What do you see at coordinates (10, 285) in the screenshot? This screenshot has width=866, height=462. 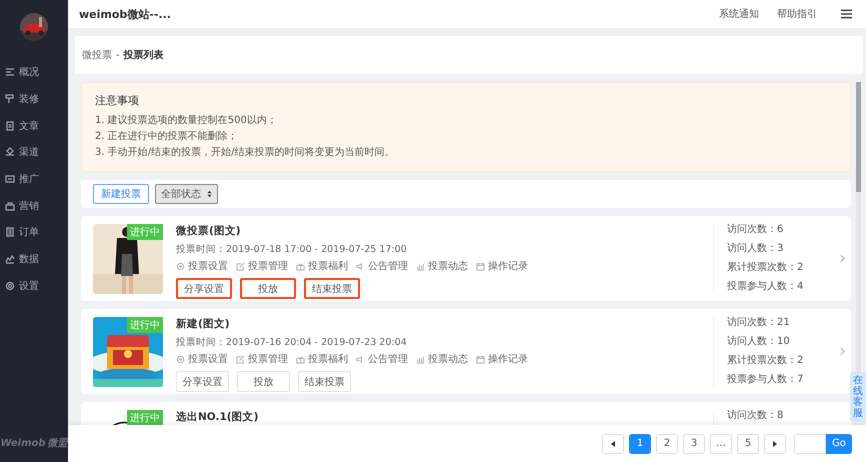 I see `gear-icon` at bounding box center [10, 285].